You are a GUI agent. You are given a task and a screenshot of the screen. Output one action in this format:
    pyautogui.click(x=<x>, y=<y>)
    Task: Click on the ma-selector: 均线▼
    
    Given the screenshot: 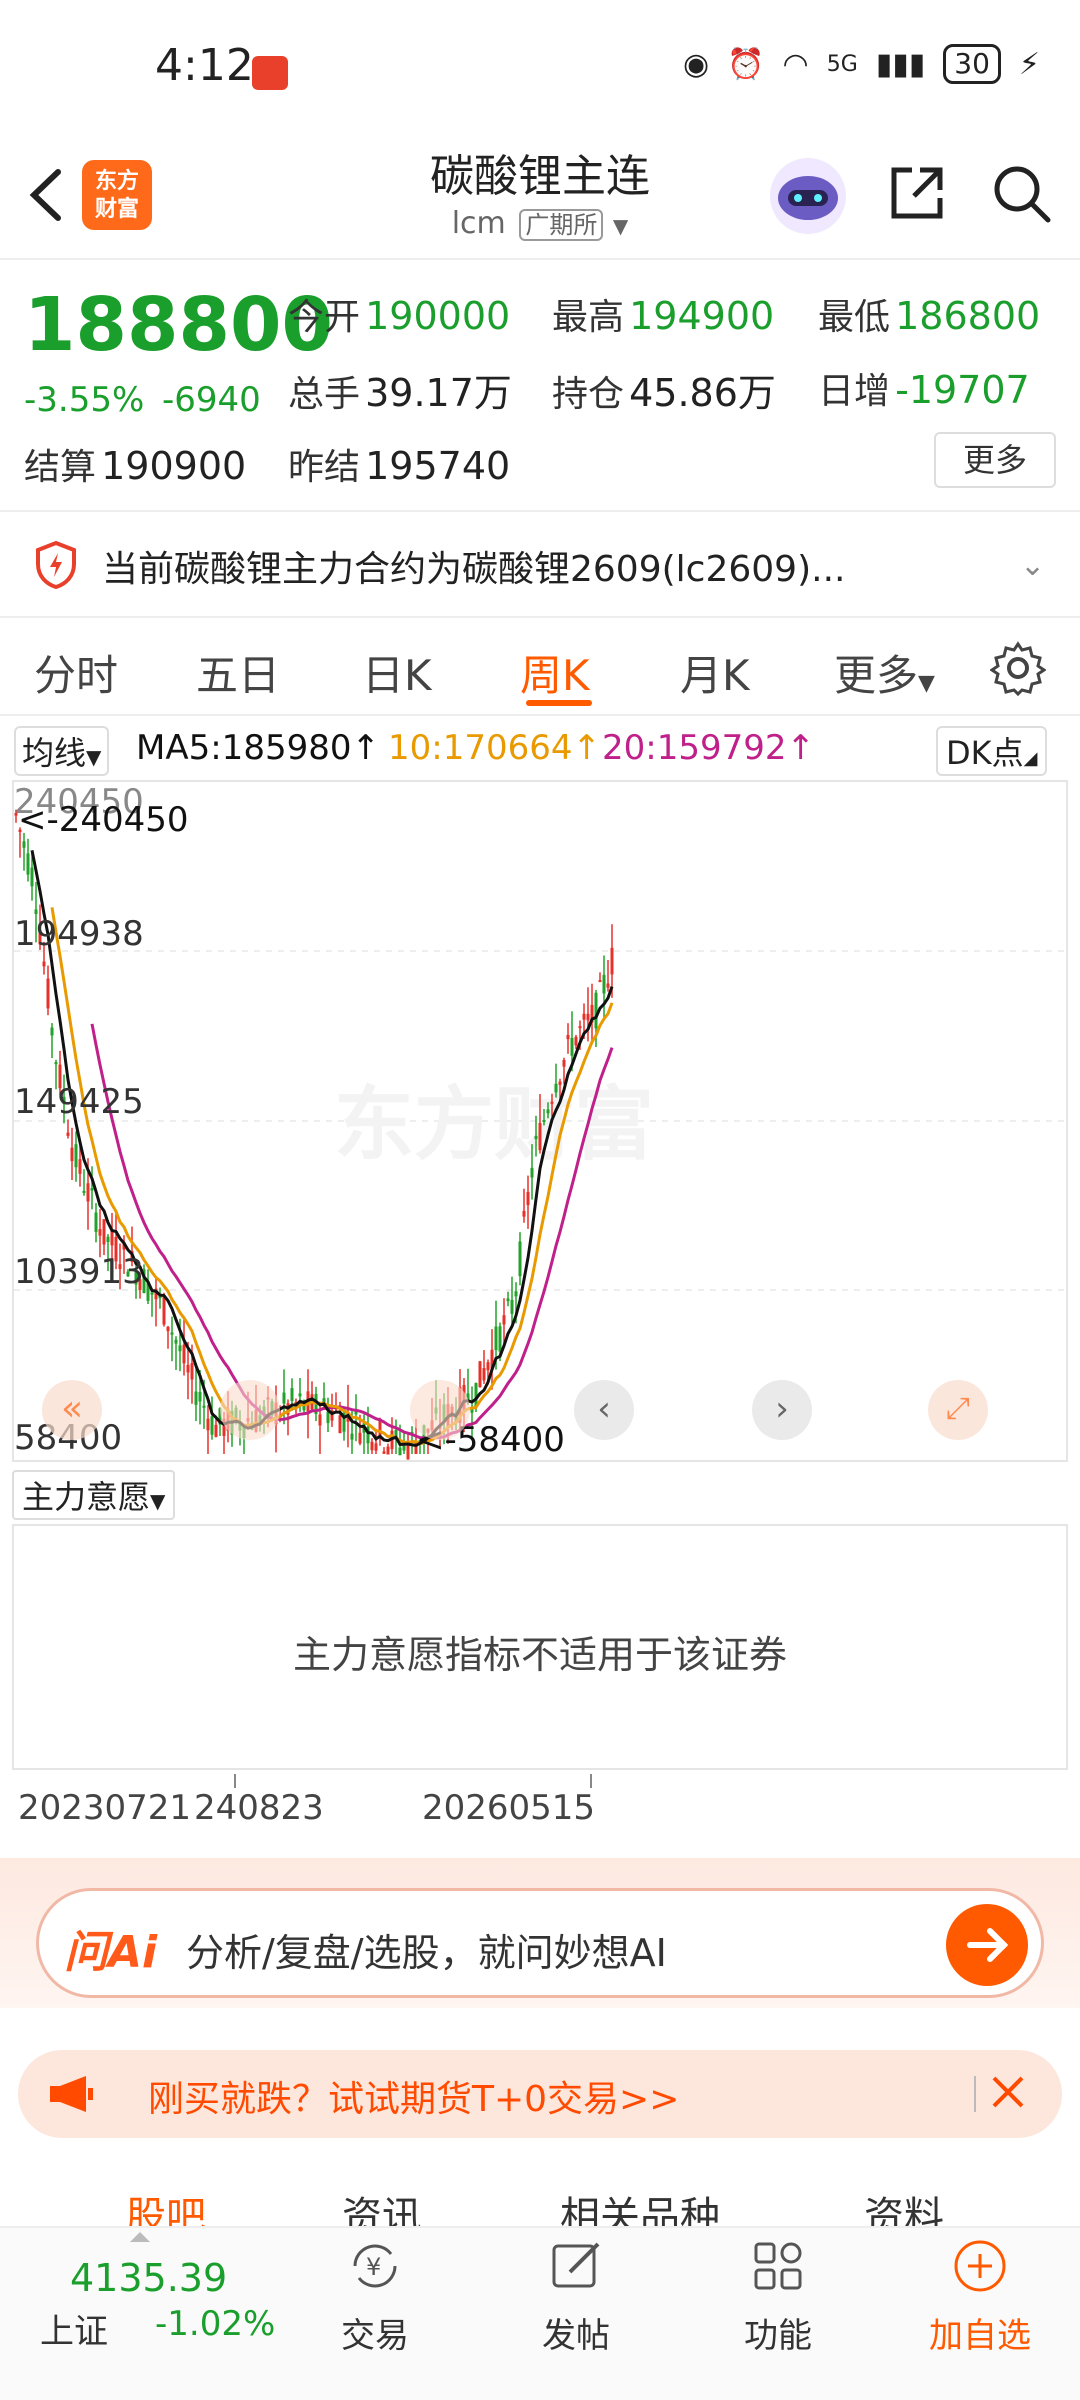 What is the action you would take?
    pyautogui.click(x=62, y=751)
    